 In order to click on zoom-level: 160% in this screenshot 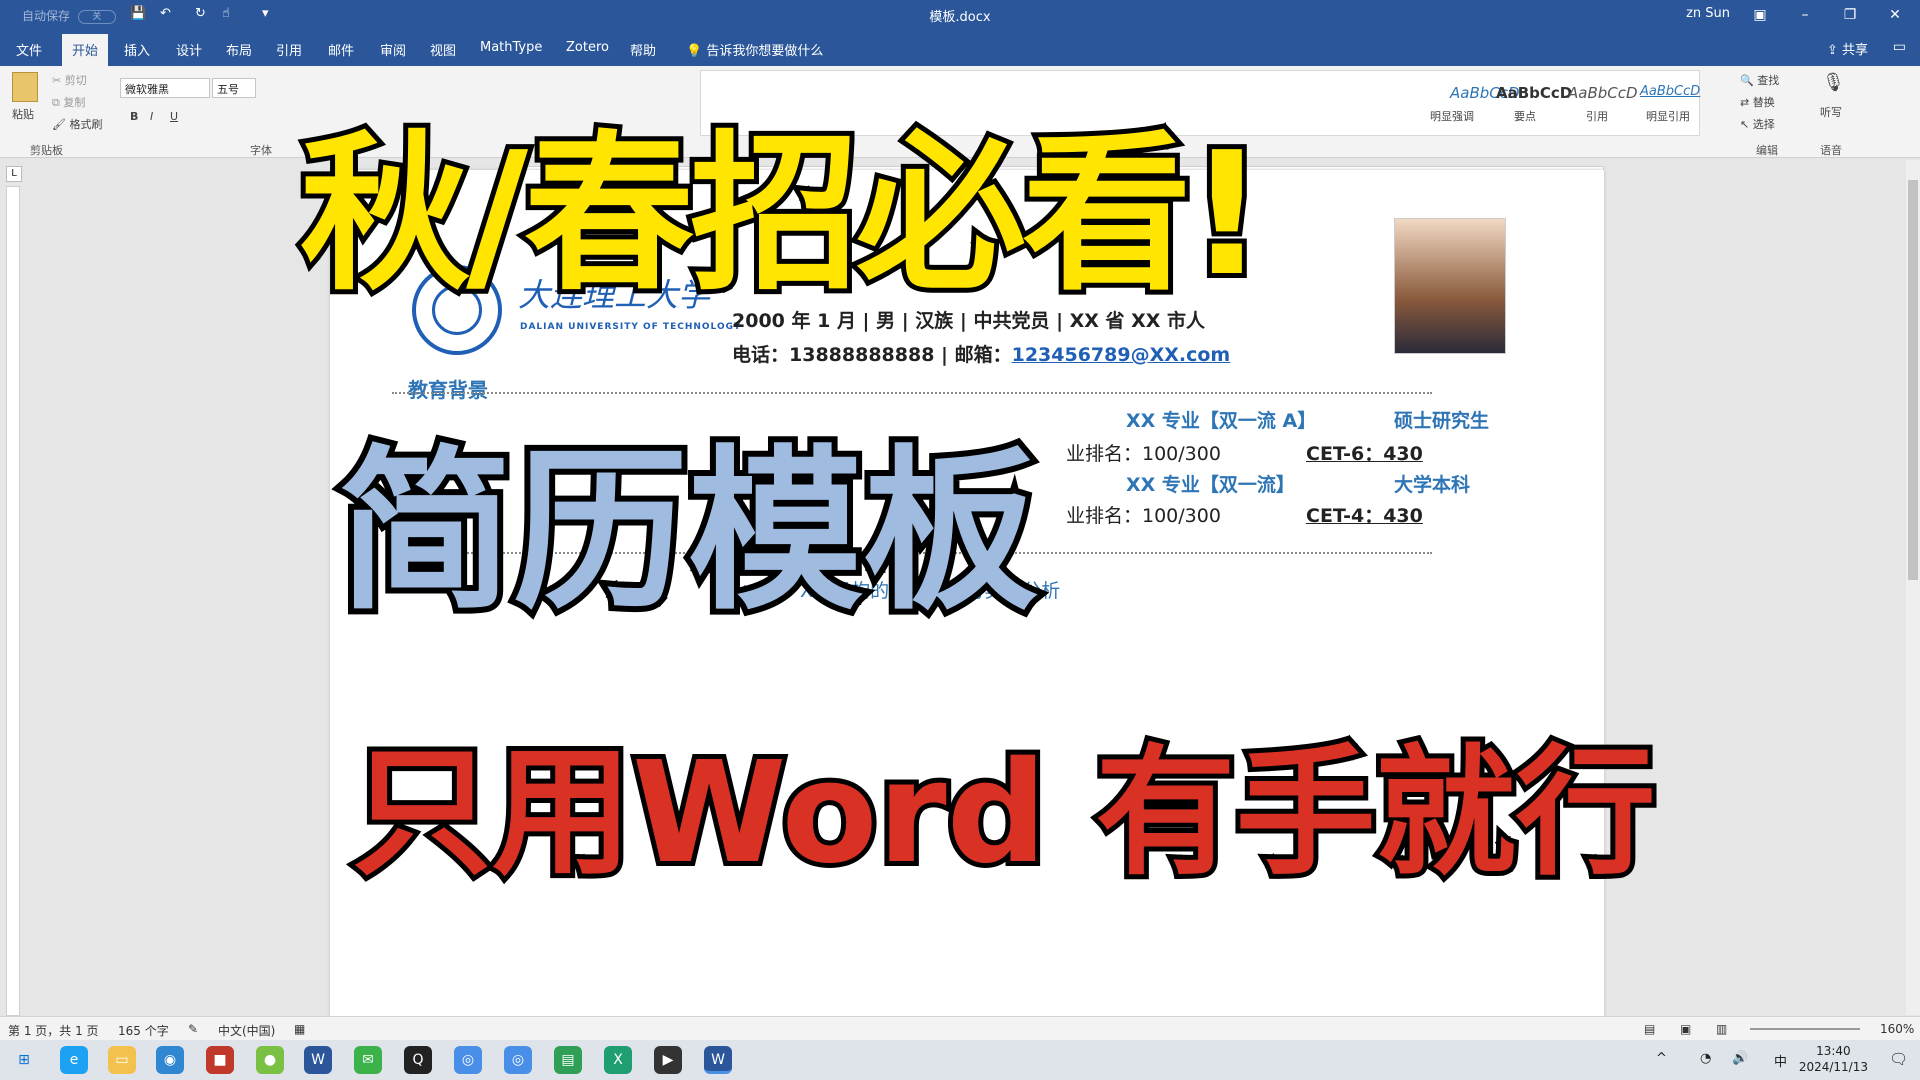, I will do `click(1897, 1029)`.